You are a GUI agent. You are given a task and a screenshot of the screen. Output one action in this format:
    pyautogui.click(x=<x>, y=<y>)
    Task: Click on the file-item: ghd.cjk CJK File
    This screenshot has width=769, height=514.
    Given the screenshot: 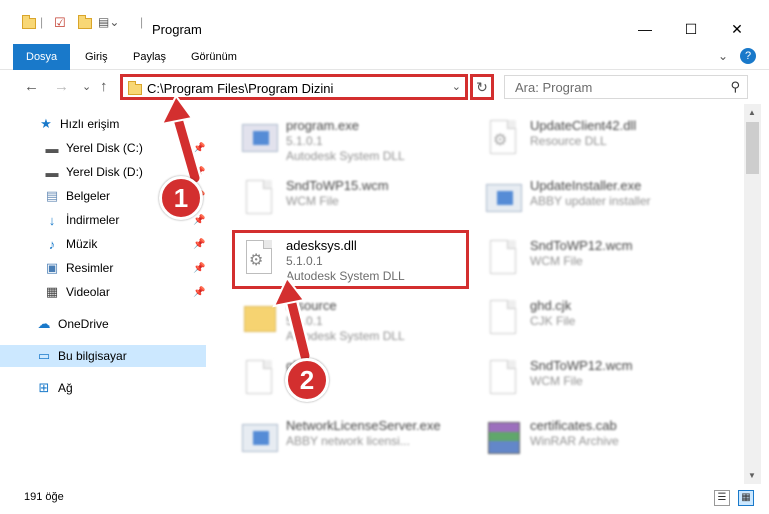 What is the action you would take?
    pyautogui.click(x=600, y=318)
    